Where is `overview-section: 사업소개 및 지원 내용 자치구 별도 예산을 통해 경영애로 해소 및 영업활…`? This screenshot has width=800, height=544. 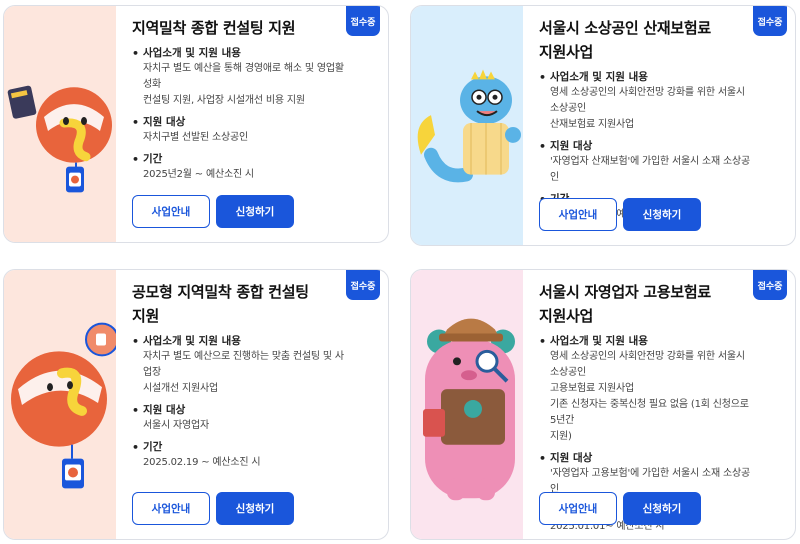
overview-section: 사업소개 및 지원 내용 자치구 별도 예산을 통해 경영애로 해소 및 영업활… is located at coordinates (240, 77).